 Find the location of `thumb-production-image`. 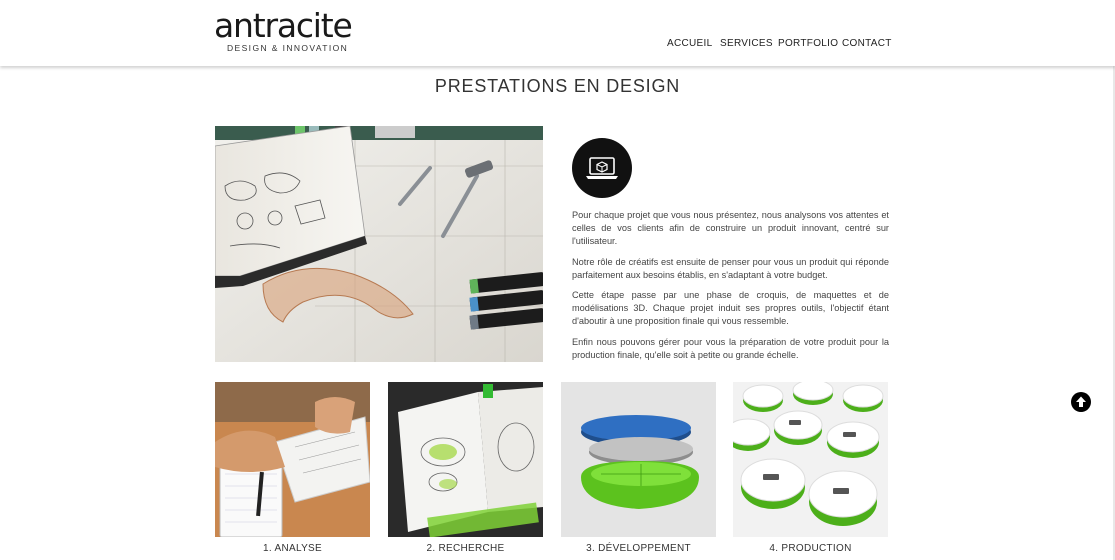

thumb-production-image is located at coordinates (810, 459).